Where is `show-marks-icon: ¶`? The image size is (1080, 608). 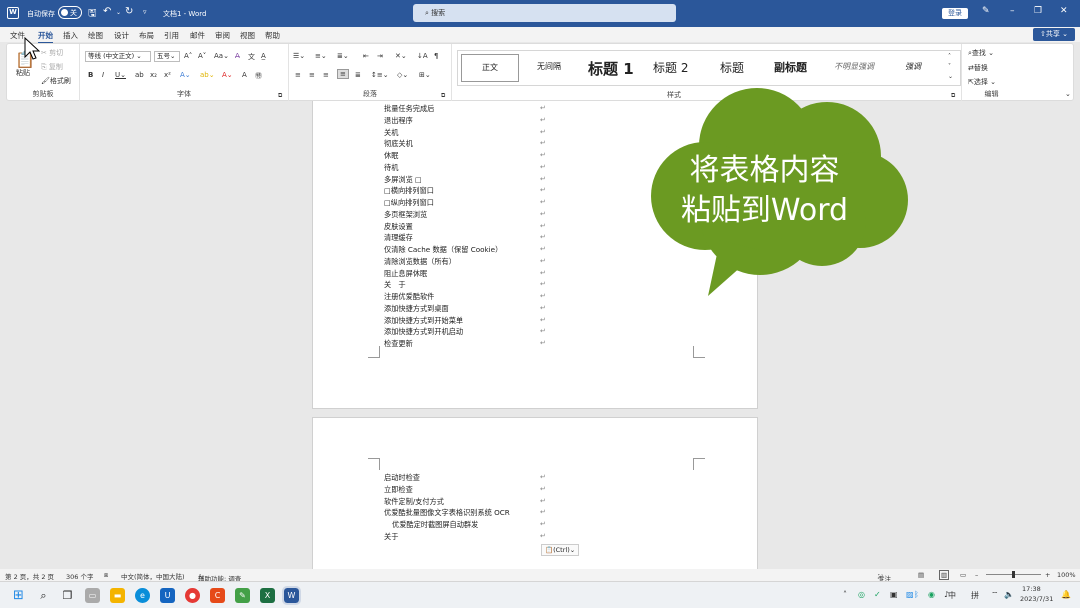
show-marks-icon: ¶ is located at coordinates (436, 56).